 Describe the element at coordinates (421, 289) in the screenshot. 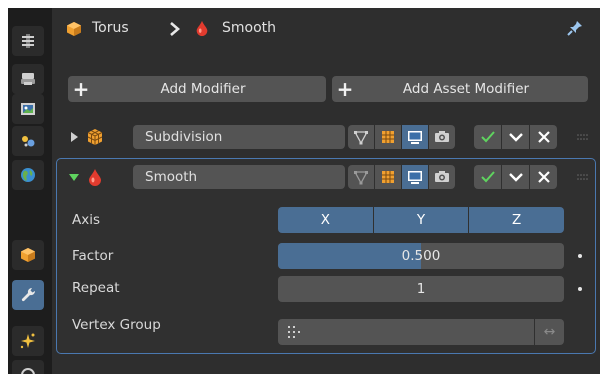

I see `repeat-field: 1` at that location.